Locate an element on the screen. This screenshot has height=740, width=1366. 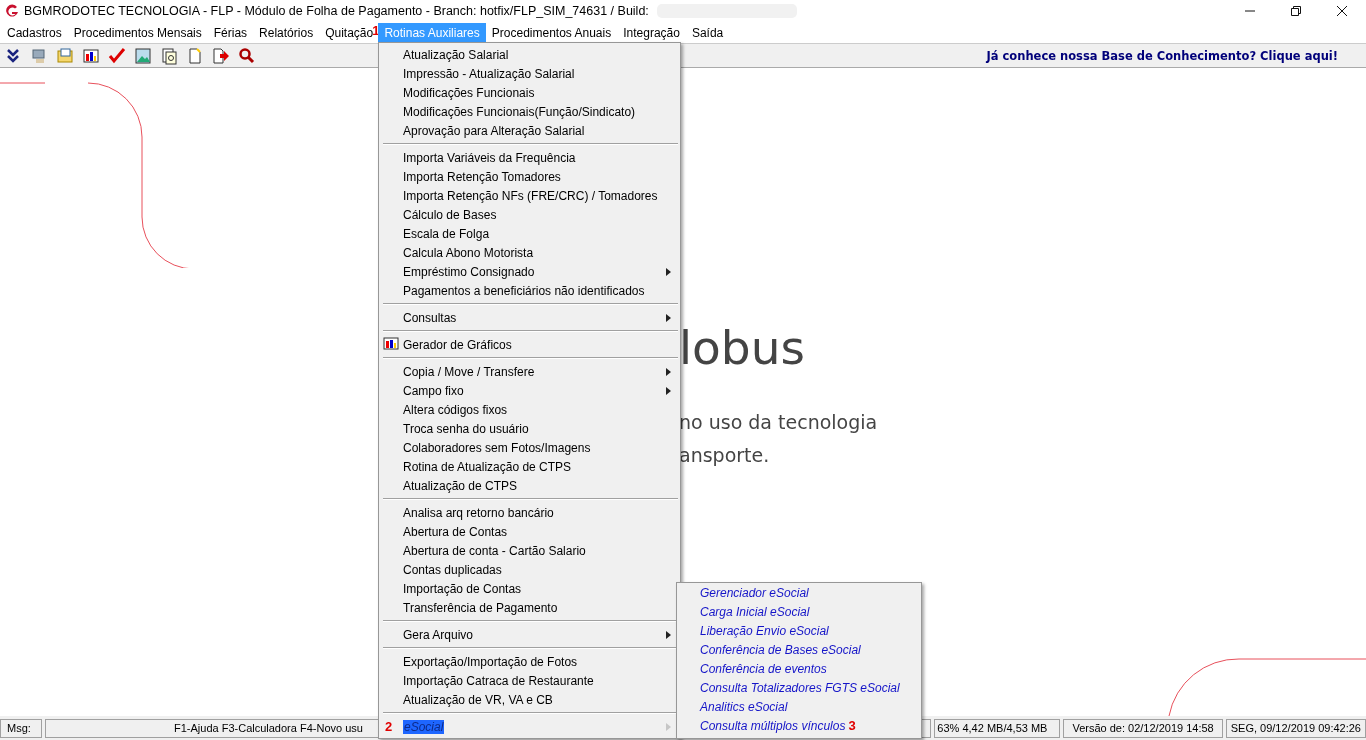
document-arrow-icon is located at coordinates (221, 55).